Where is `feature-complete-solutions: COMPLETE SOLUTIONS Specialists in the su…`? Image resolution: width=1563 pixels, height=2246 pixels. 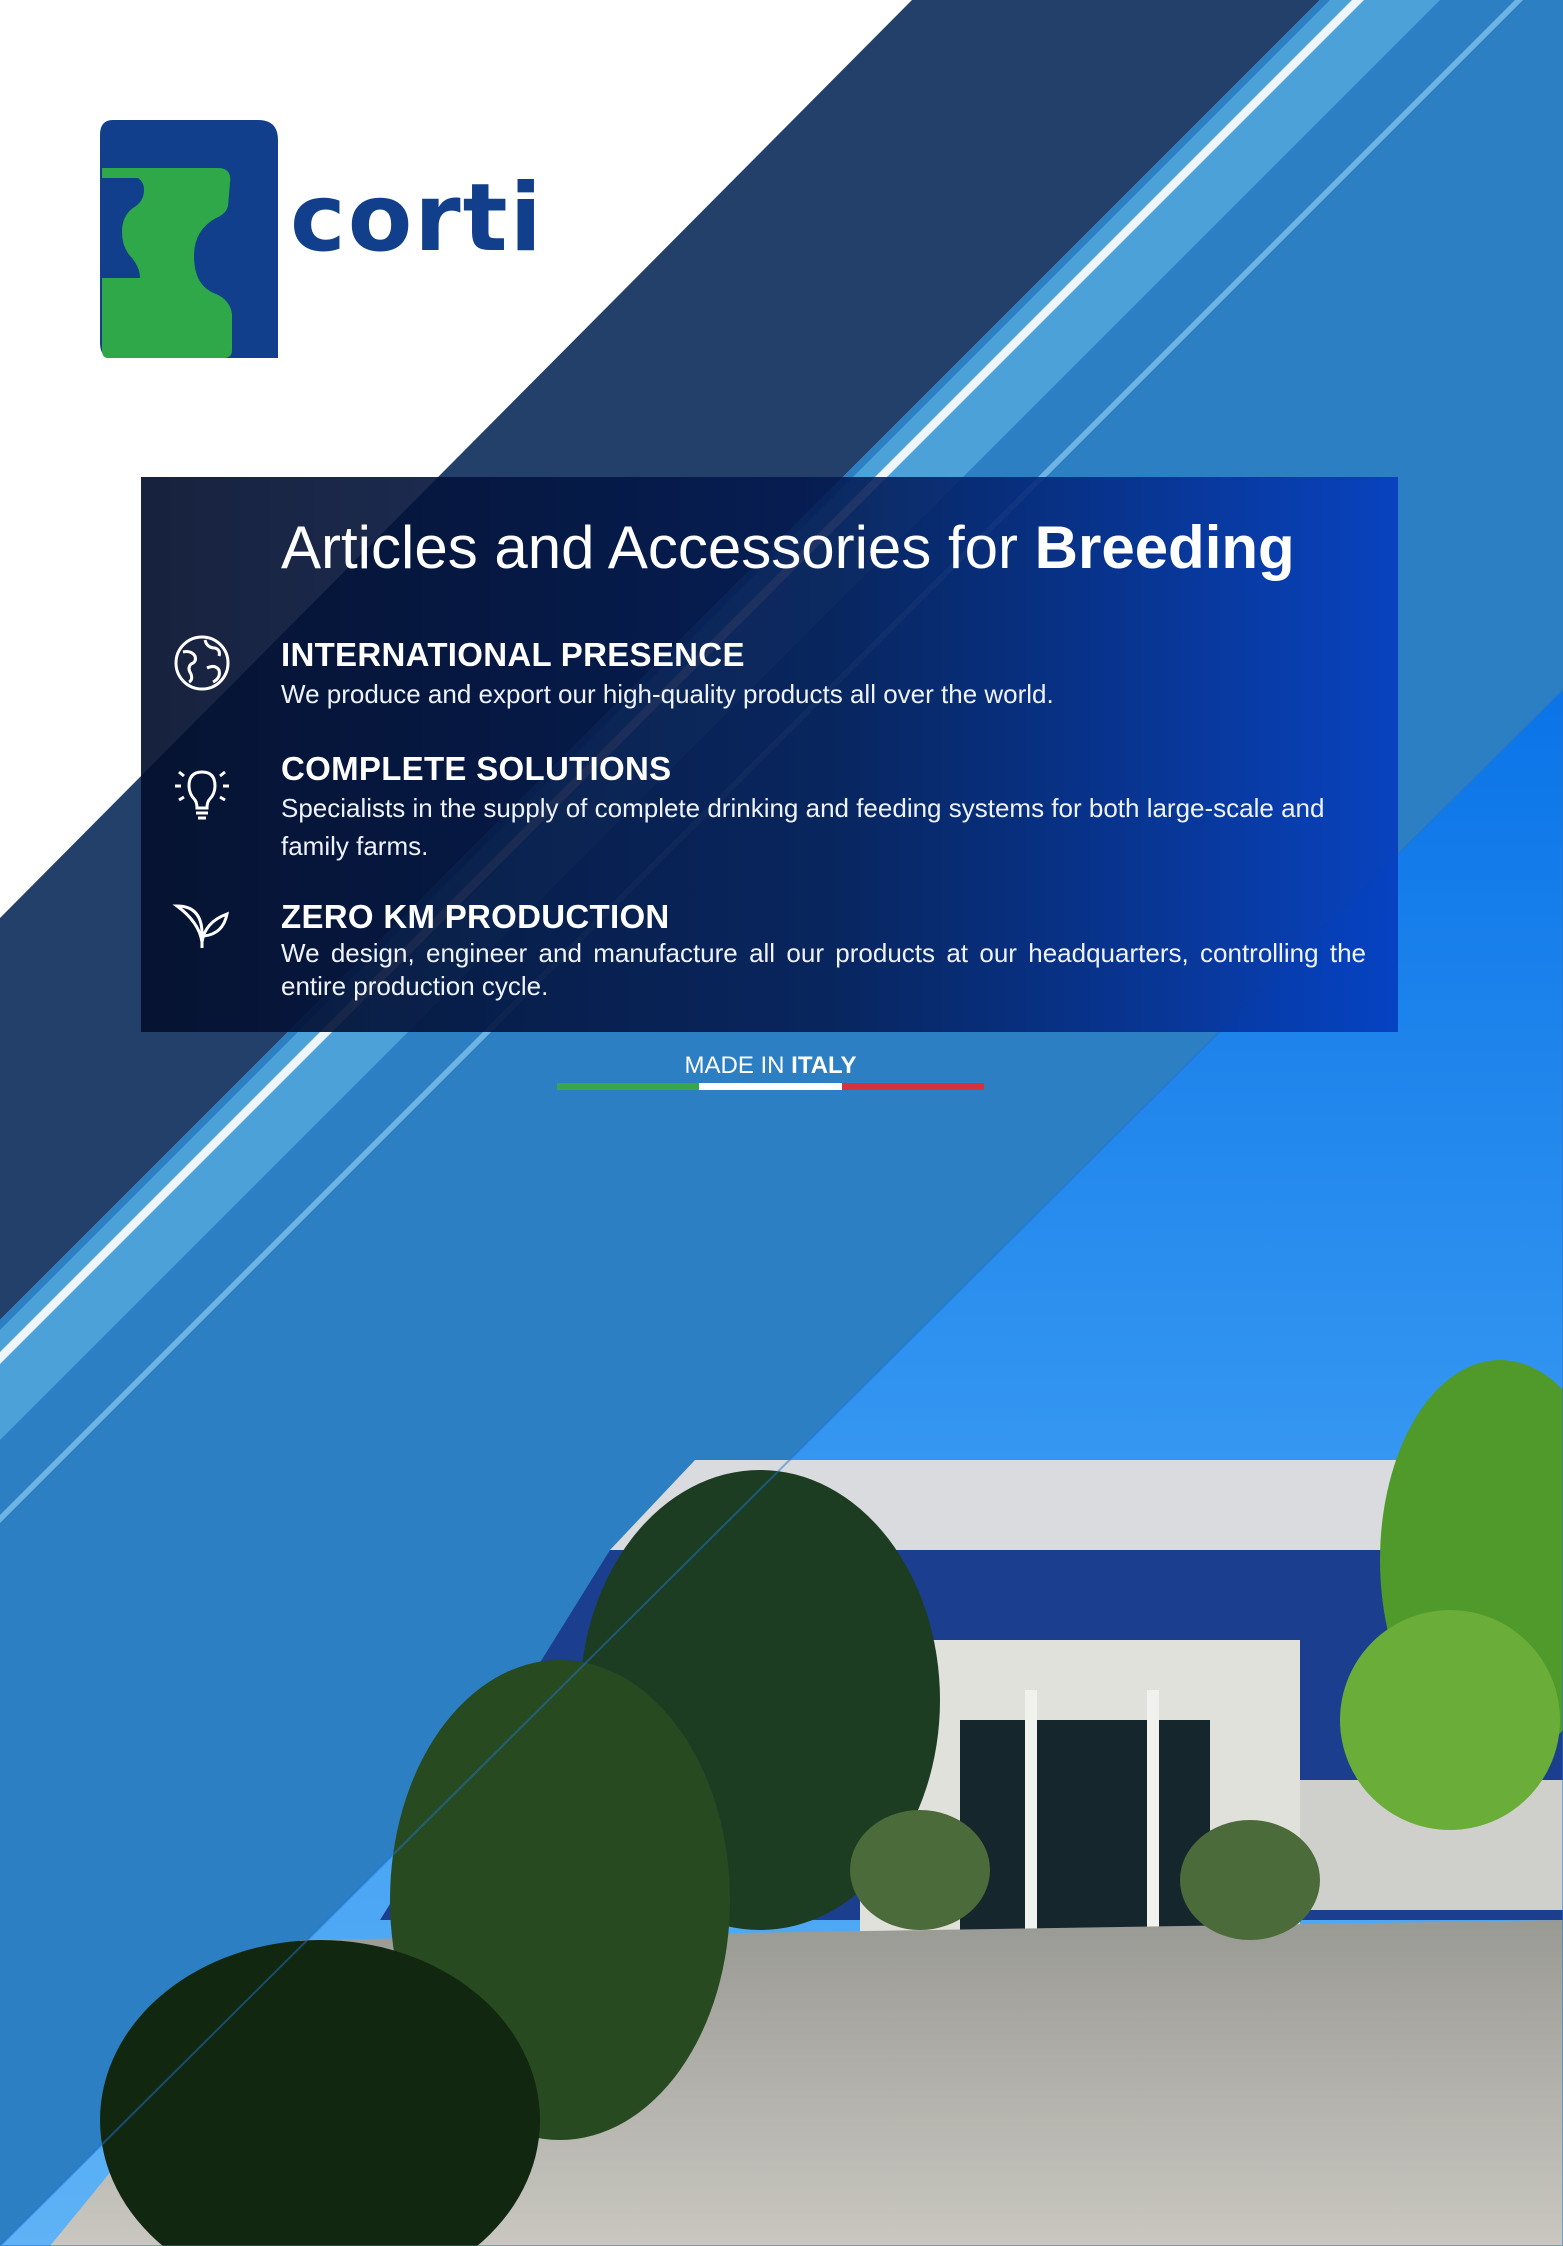 feature-complete-solutions: COMPLETE SOLUTIONS Specialists in the su… is located at coordinates (823, 807).